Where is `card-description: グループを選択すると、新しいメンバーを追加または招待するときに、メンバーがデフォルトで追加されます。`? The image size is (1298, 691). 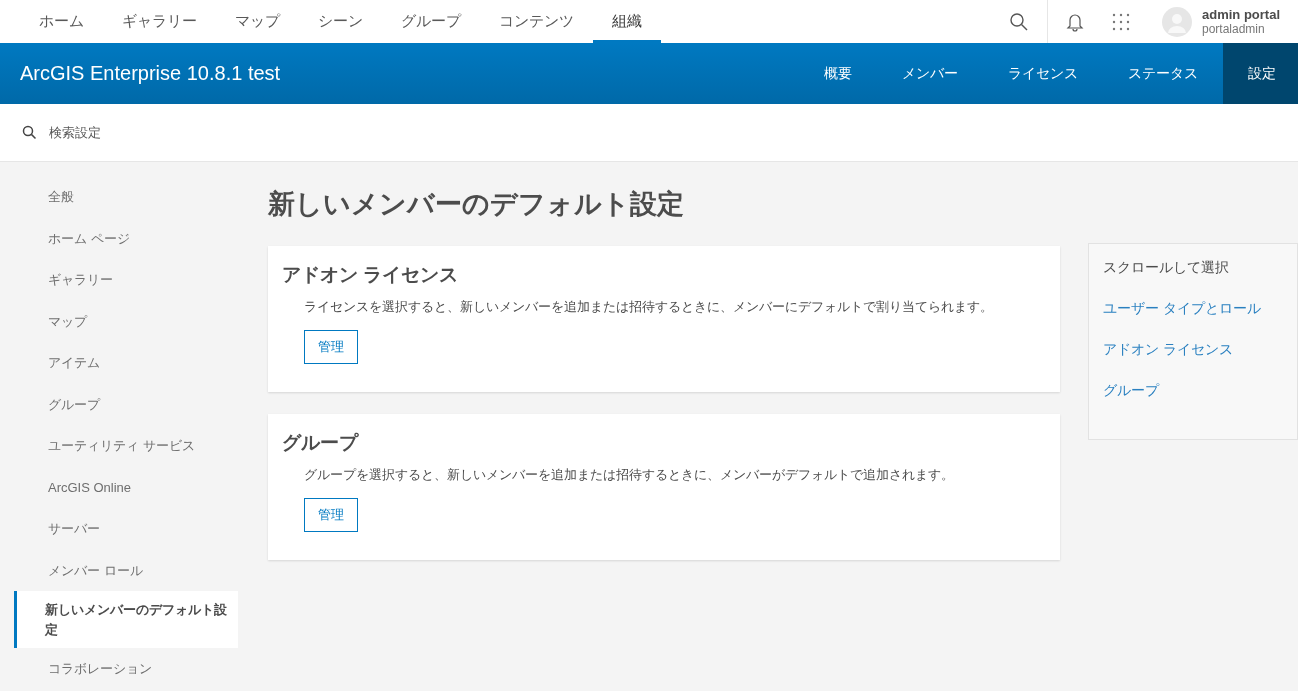
card-description: グループを選択すると、新しいメンバーを追加または招待するときに、メンバーがデフォルトで追加されます。 is located at coordinates (629, 475).